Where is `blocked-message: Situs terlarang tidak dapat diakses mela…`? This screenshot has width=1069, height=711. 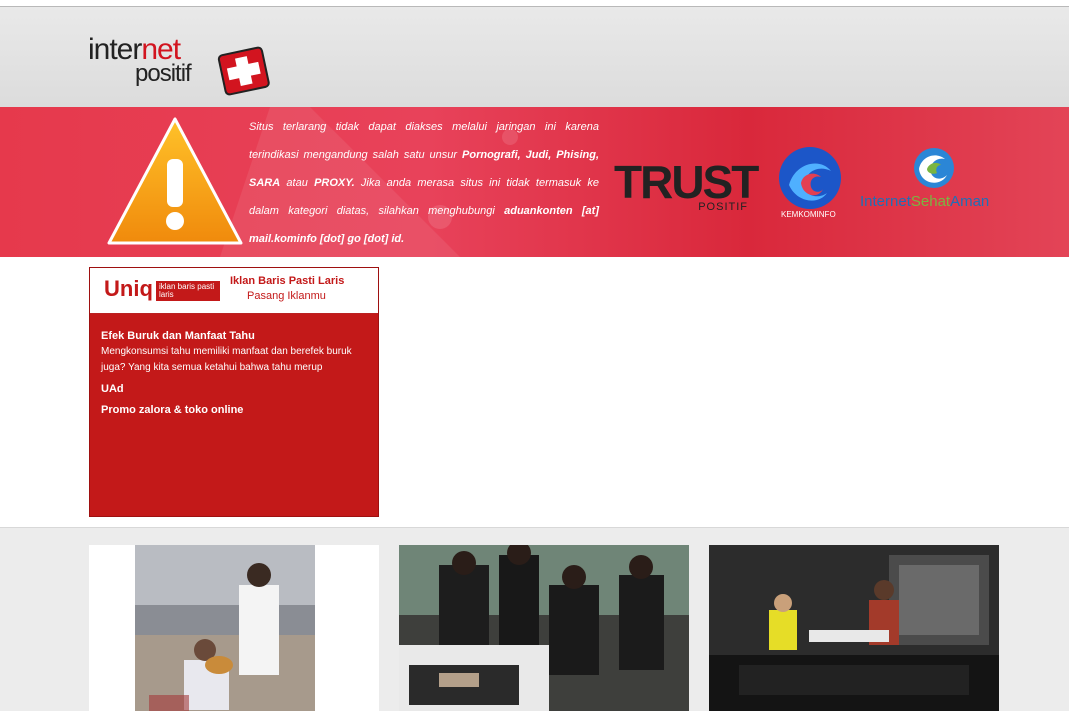
blocked-message: Situs terlarang tidak dapat diakses mela… is located at coordinates (424, 183).